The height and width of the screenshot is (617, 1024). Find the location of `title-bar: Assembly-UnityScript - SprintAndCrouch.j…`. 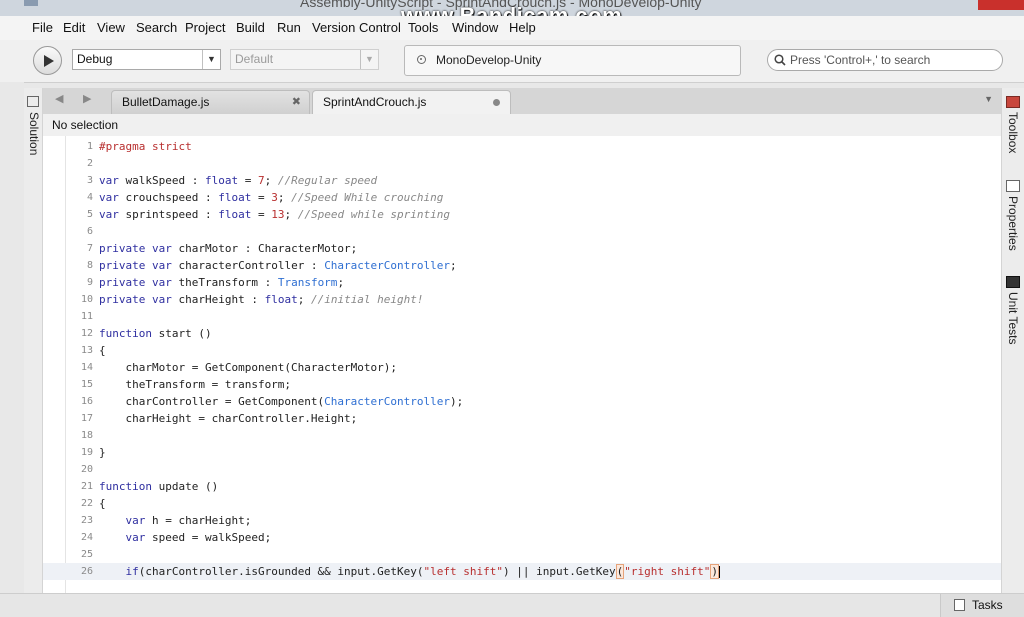

title-bar: Assembly-UnityScript - SprintAndCrouch.j… is located at coordinates (512, 8).